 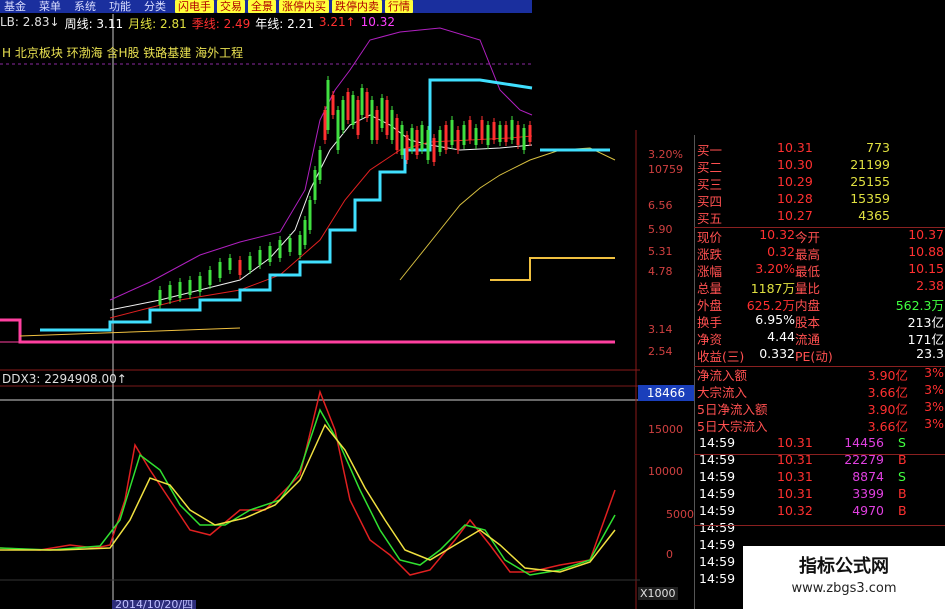 I want to click on toolbar-button: 行情, so click(x=399, y=6).